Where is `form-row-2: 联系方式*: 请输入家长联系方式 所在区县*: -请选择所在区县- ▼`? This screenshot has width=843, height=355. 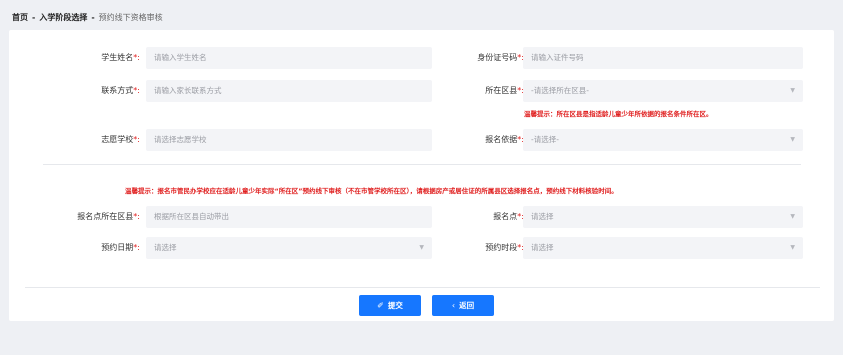
form-row-2: 联系方式*: 请输入家长联系方式 所在区县*: -请选择所在区县- ▼ is located at coordinates (421, 91).